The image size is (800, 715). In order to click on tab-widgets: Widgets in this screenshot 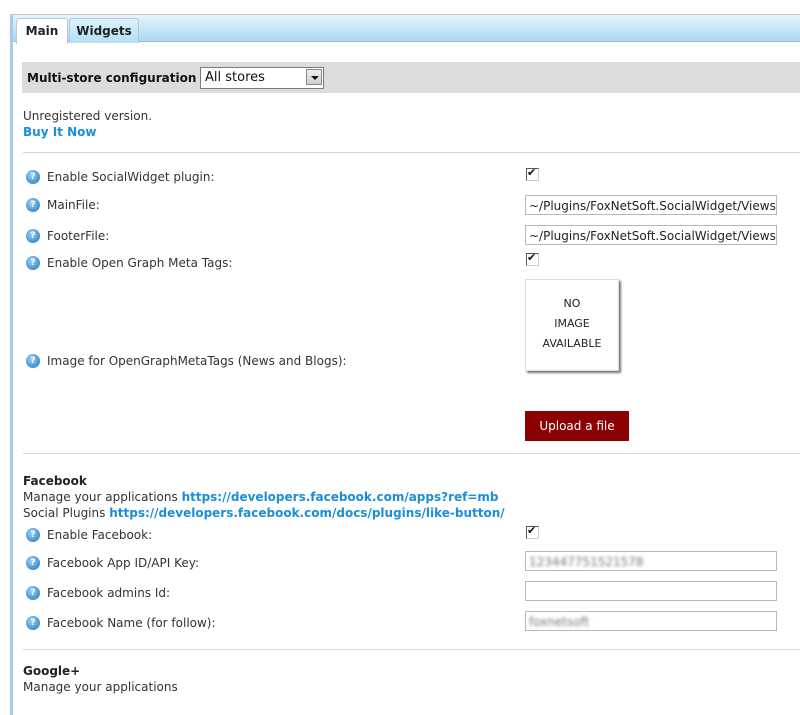, I will do `click(104, 30)`.